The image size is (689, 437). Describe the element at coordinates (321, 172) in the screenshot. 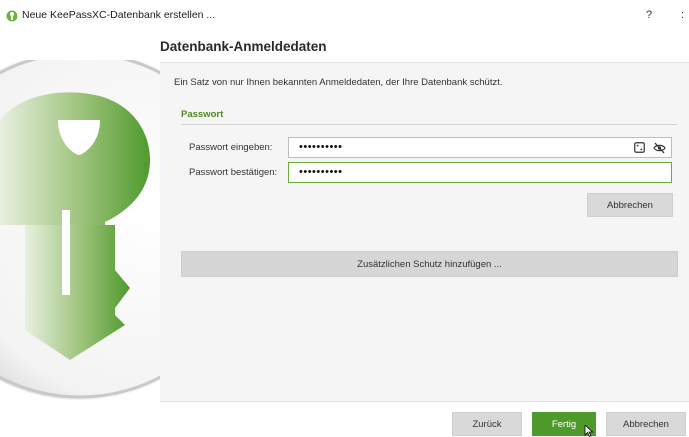

I see `confirm-password-value: ••••••••••` at that location.